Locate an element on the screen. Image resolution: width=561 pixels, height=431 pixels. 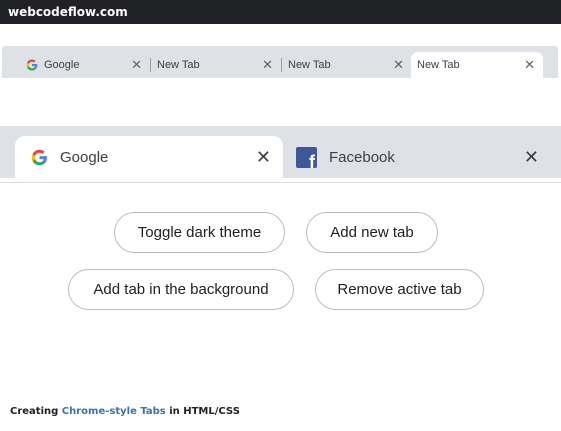
facebook-icon: f is located at coordinates (306, 157).